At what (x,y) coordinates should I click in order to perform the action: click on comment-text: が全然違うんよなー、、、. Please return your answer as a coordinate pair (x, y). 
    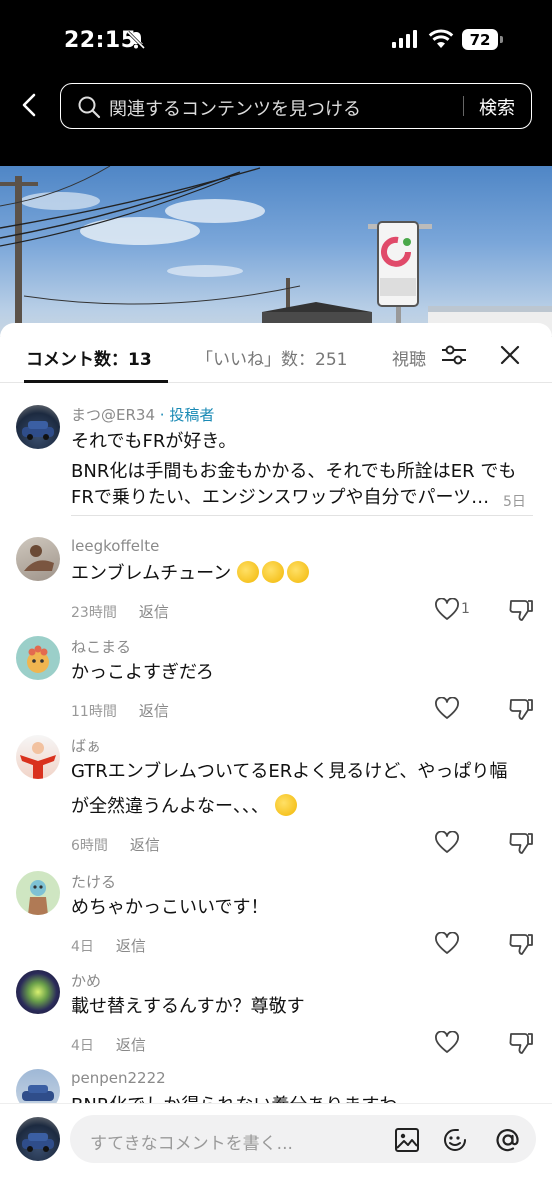
    Looking at the image, I should click on (302, 806).